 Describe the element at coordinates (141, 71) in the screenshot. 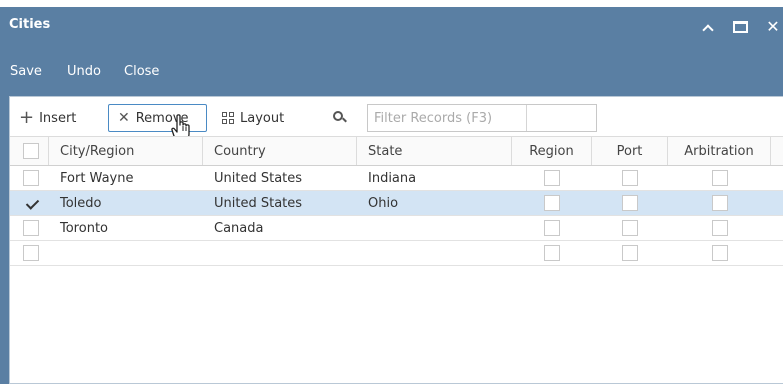

I see `close-button: Close` at that location.